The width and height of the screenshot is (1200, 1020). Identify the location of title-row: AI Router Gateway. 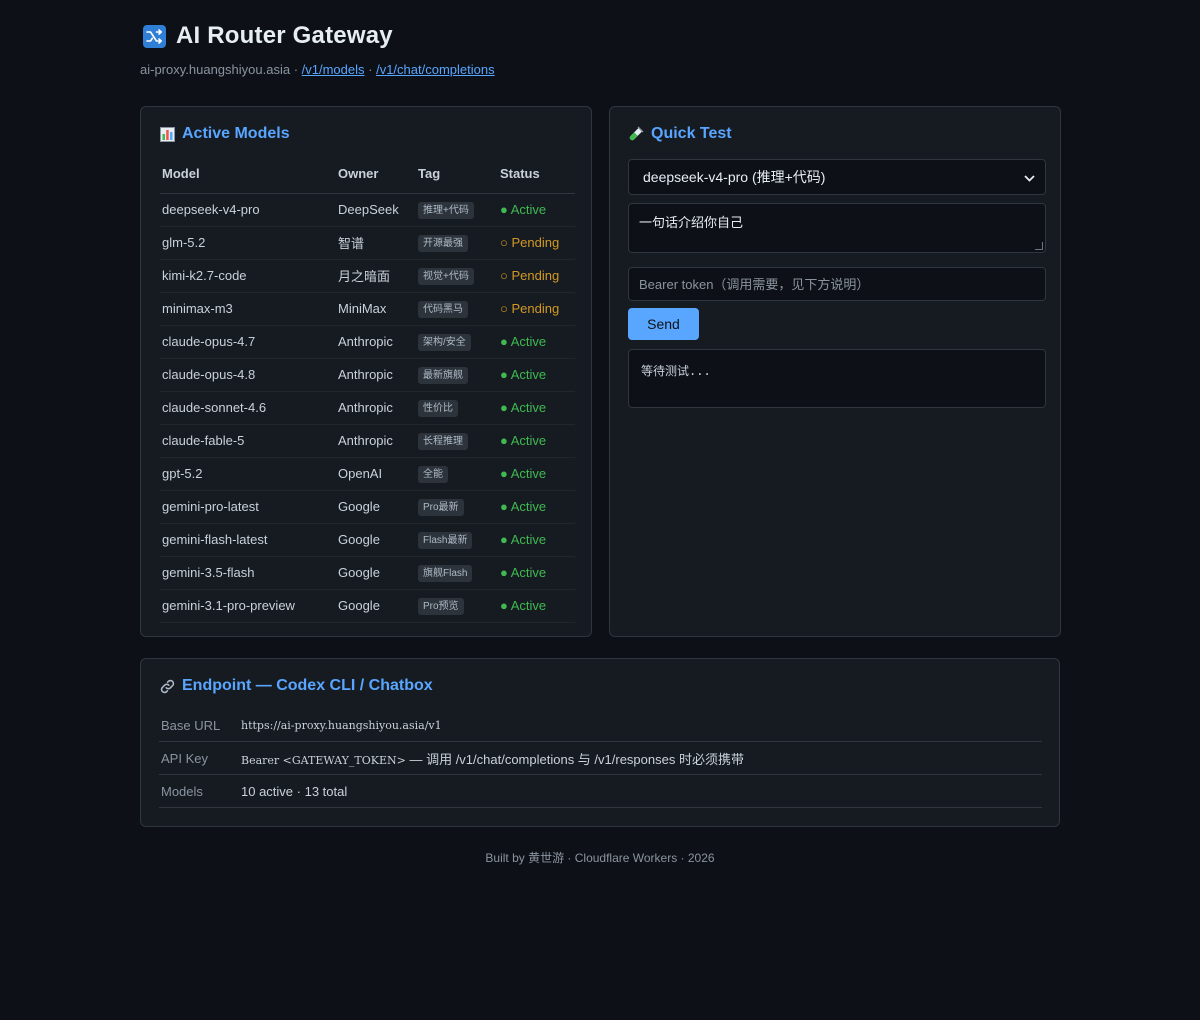
(601, 36).